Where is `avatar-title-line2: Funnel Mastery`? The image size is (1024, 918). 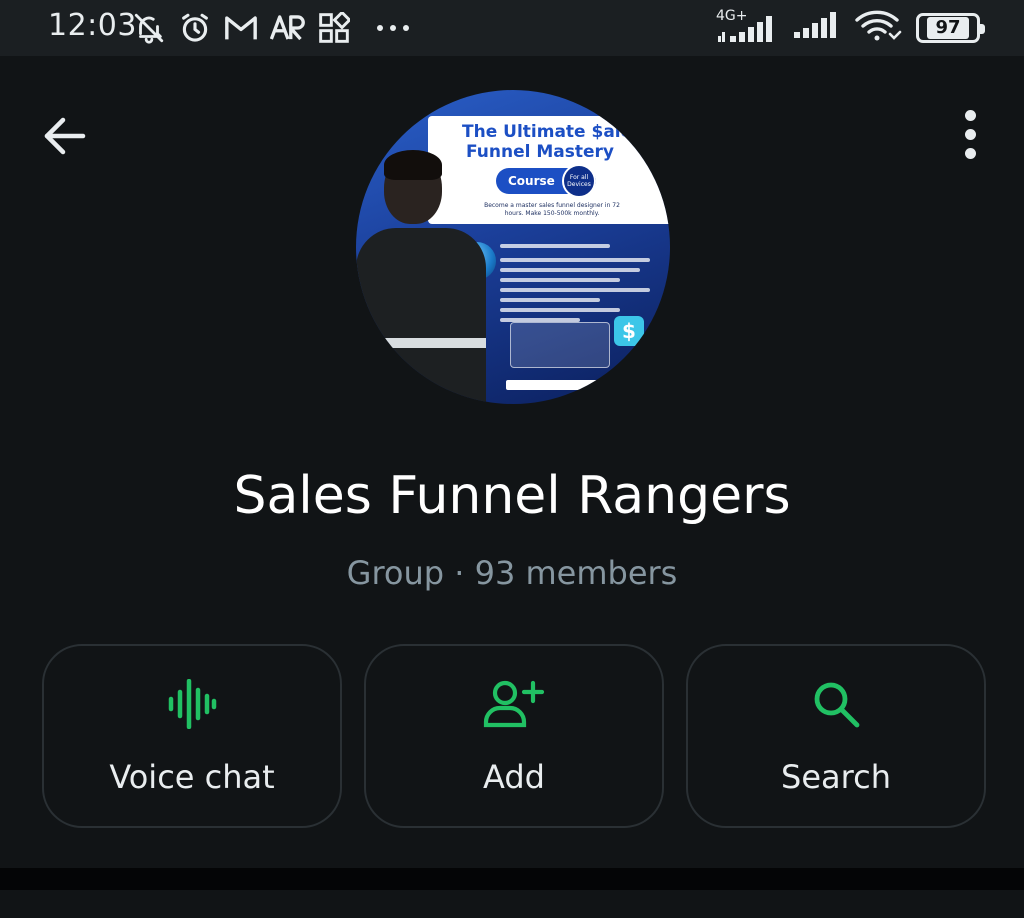 avatar-title-line2: Funnel Mastery is located at coordinates (540, 152).